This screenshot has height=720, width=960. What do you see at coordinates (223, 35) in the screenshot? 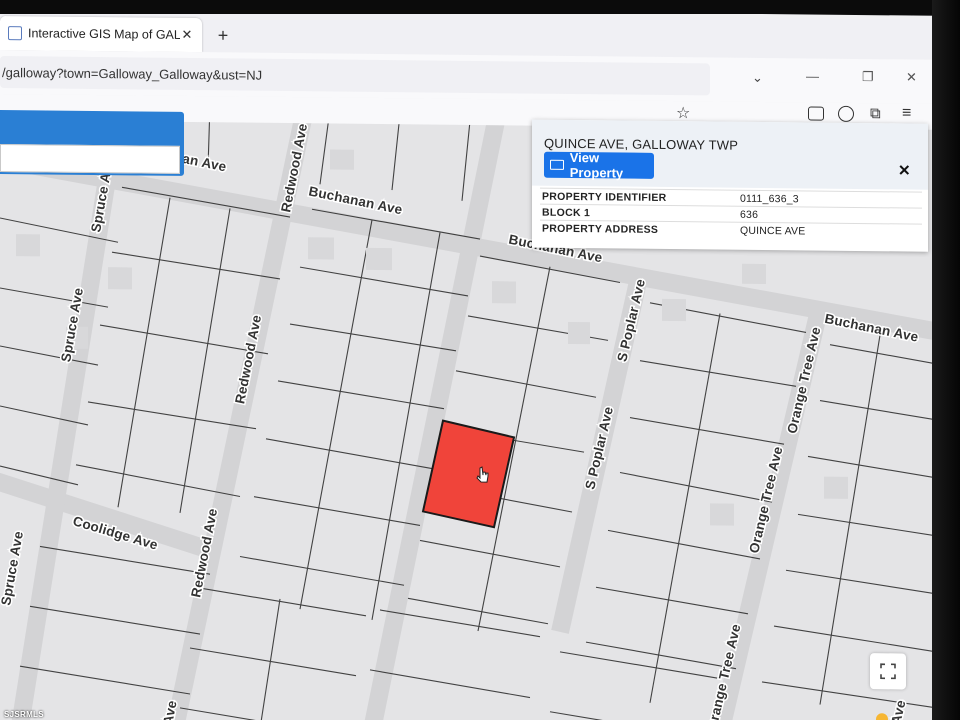
I see `new-tab-button: +` at bounding box center [223, 35].